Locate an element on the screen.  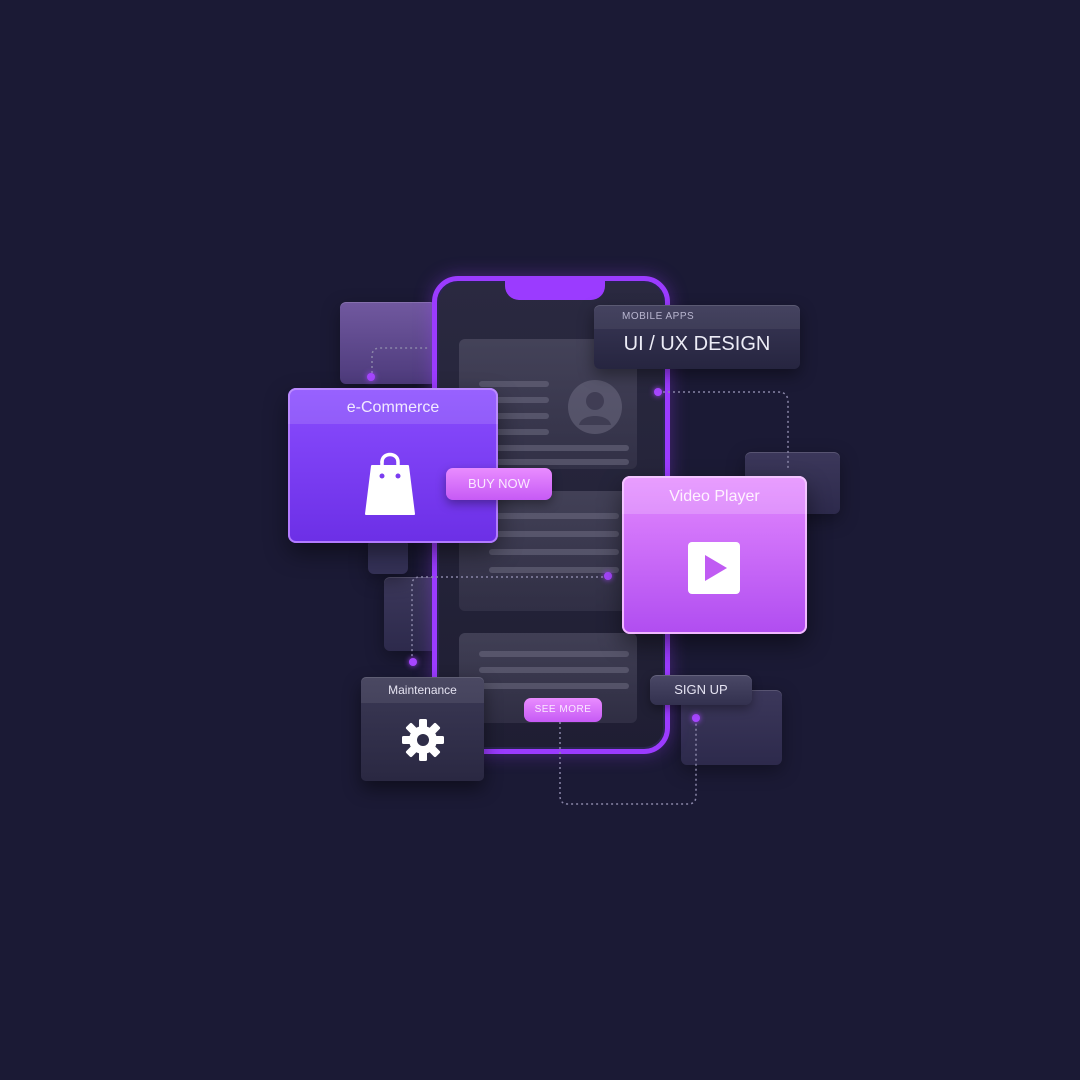
video-player-card: Video Player is located at coordinates (714, 555).